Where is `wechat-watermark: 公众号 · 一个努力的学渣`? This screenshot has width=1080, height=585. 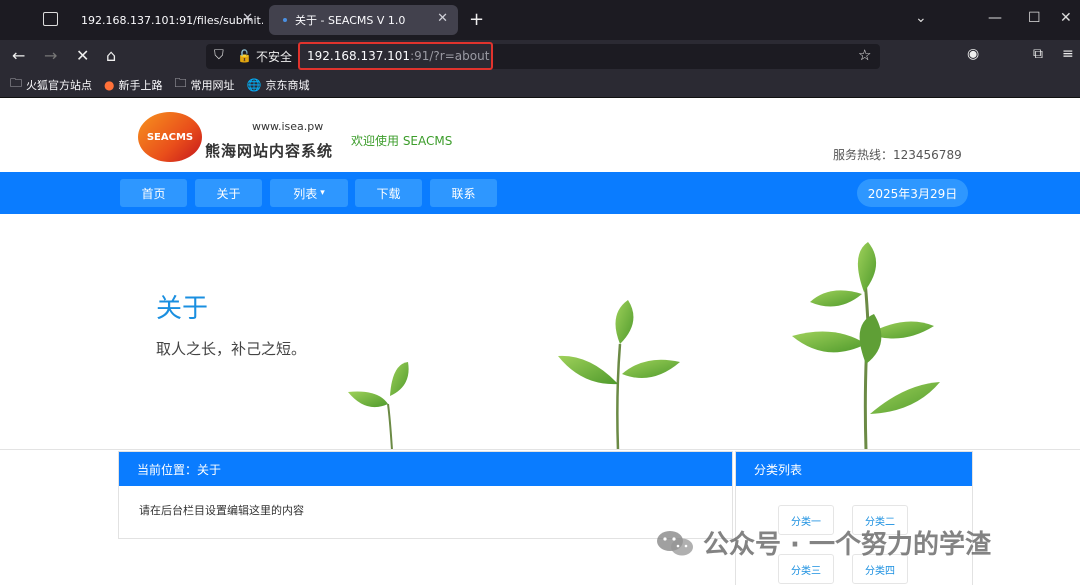 wechat-watermark: 公众号 · 一个努力的学渣 is located at coordinates (823, 542).